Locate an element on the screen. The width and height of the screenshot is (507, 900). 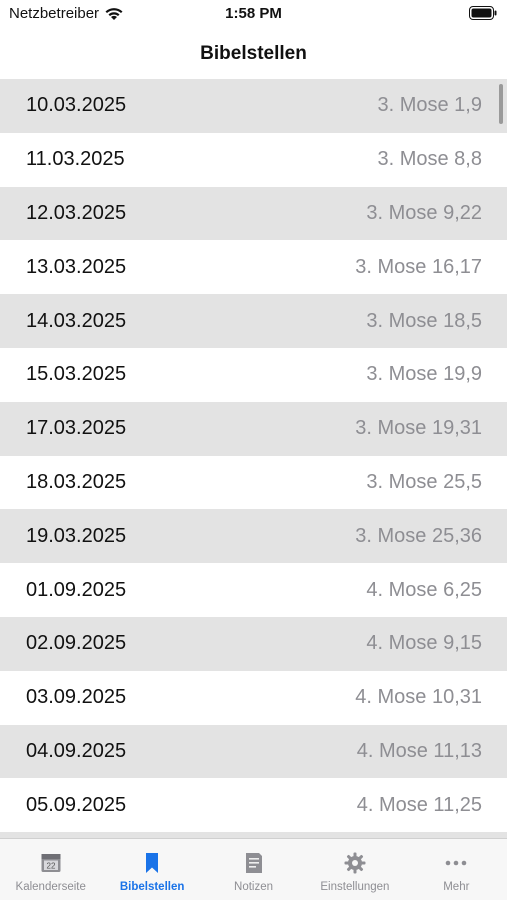
list-item: 03.09.2025 4. Mose 10,31 is located at coordinates (253, 697).